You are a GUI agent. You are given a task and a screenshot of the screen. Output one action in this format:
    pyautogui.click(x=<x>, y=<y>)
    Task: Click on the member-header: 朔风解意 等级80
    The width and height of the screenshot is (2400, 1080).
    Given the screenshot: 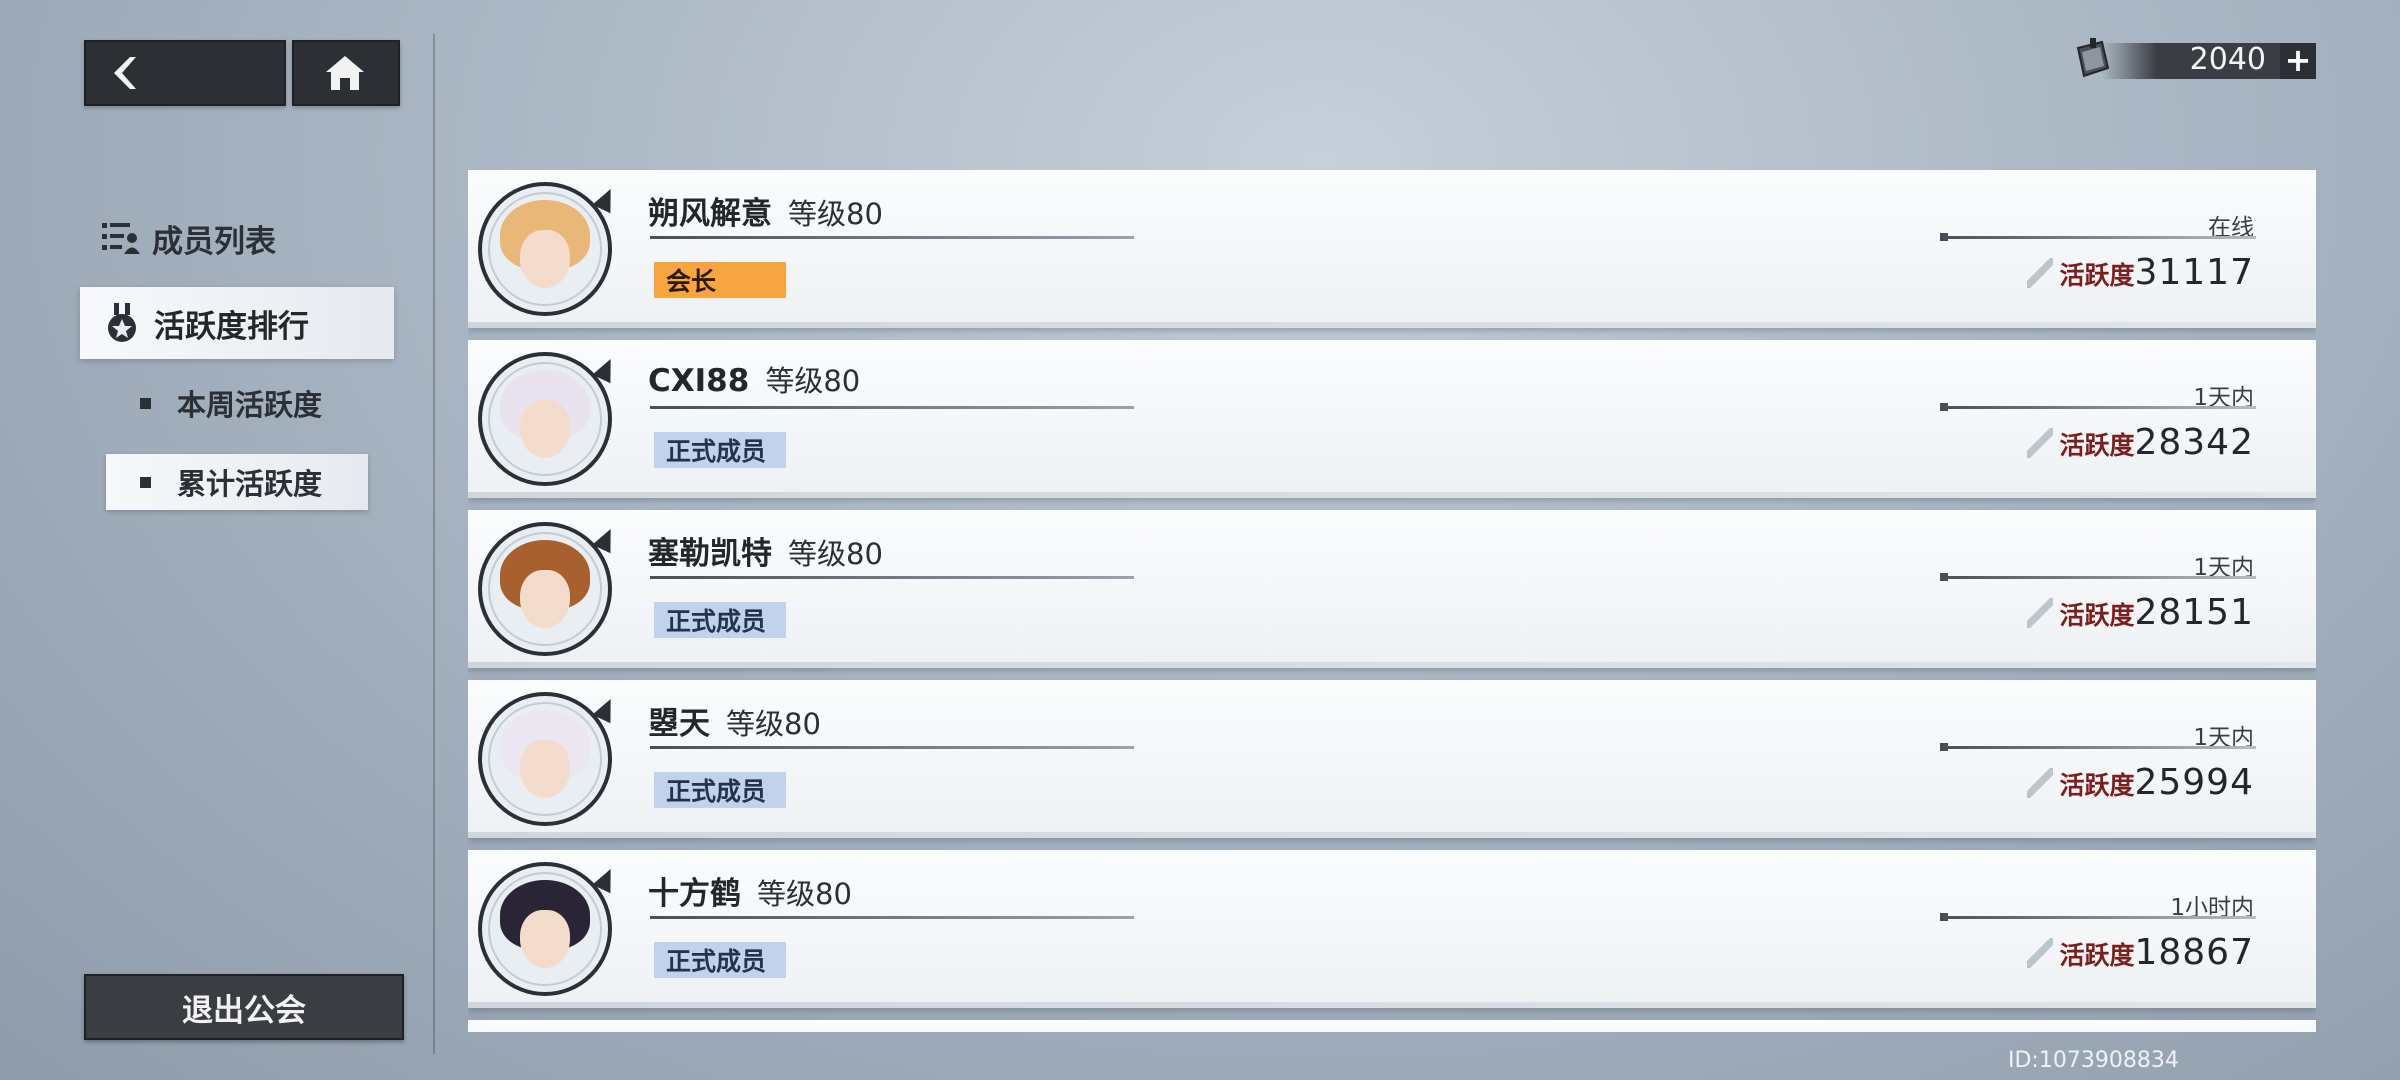 What is the action you would take?
    pyautogui.click(x=765, y=210)
    